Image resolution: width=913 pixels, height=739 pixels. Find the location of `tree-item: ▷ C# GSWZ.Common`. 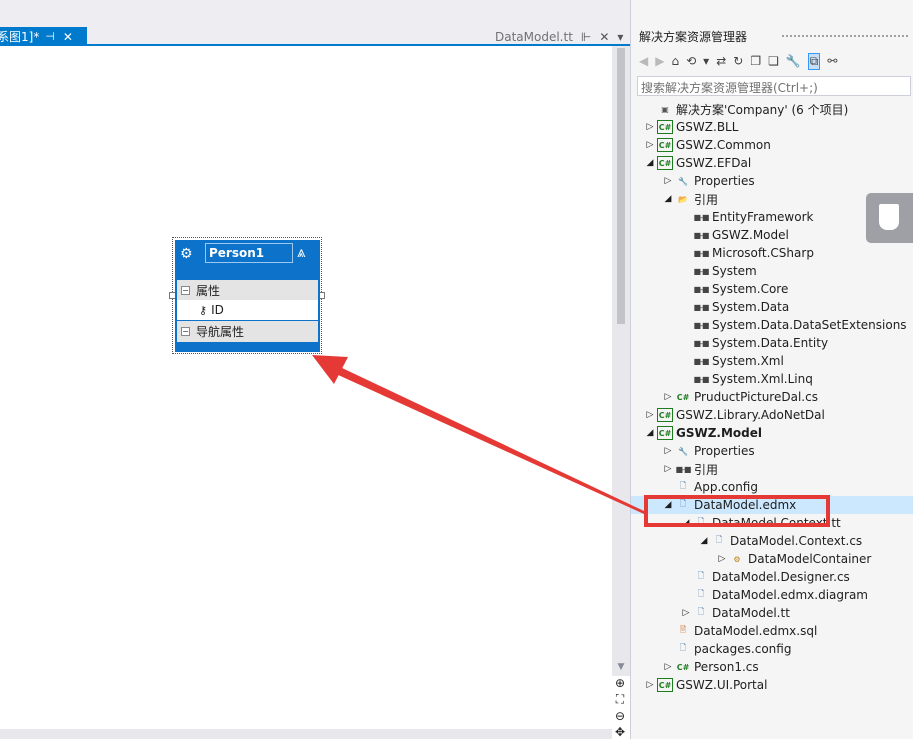

tree-item: ▷ C# GSWZ.Common is located at coordinates (772, 145).